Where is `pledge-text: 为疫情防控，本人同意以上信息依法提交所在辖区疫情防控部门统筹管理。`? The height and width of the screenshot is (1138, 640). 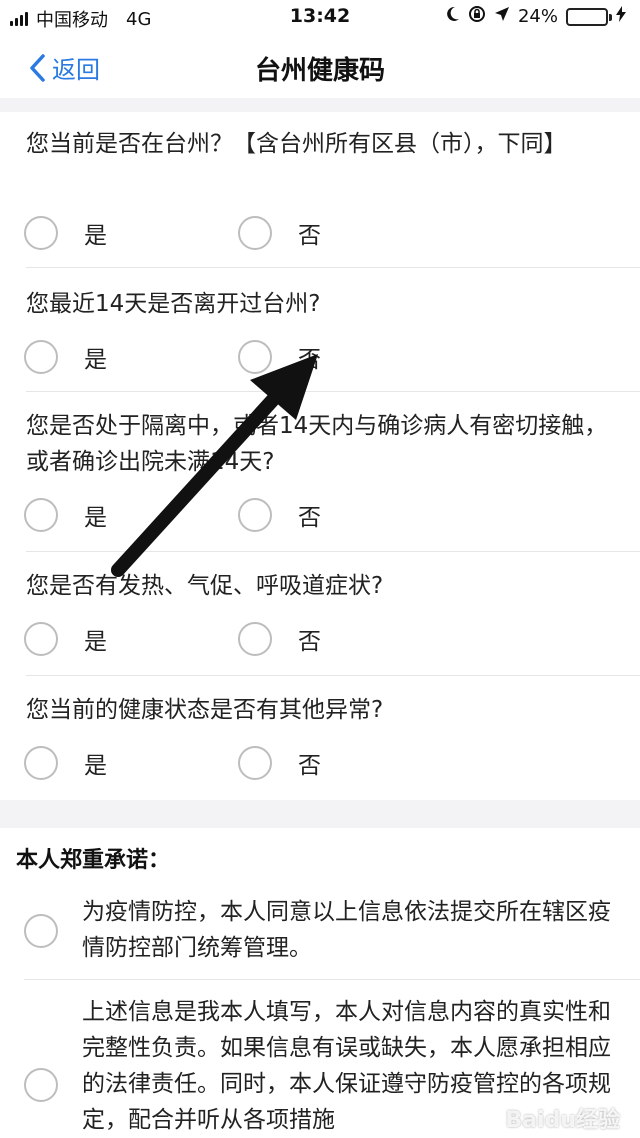
pledge-text: 为疫情防控，本人同意以上信息依法提交所在辖区疫情防控部门统筹管理。 is located at coordinates (346, 930).